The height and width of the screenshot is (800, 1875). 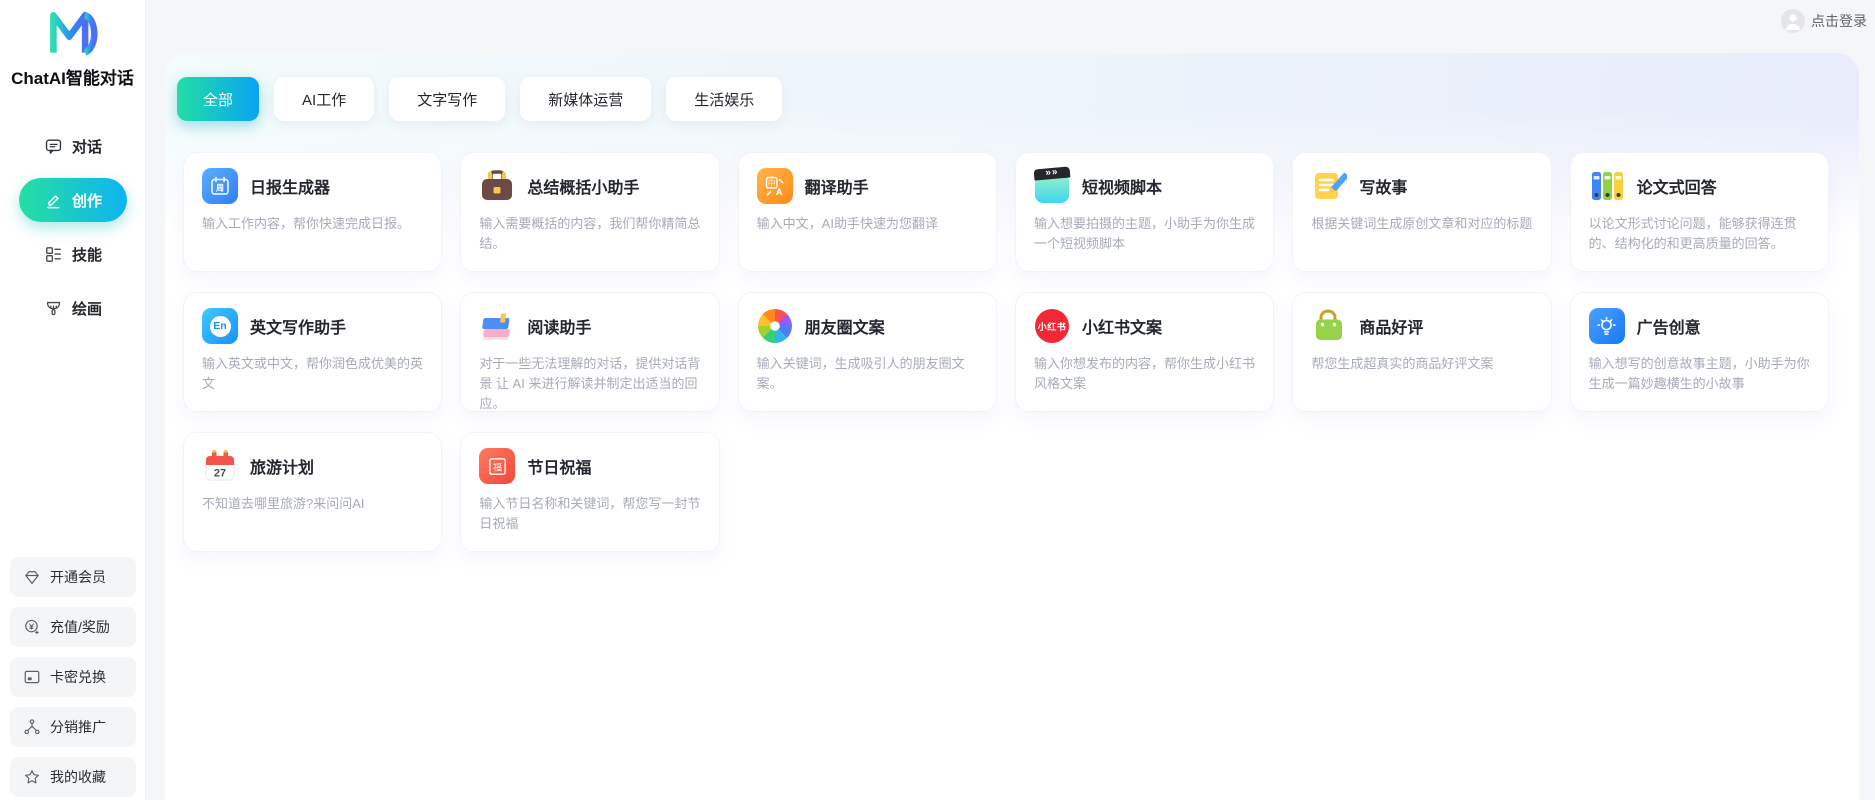 What do you see at coordinates (78, 727) in the screenshot?
I see `sidebar-item-label: 分销推广` at bounding box center [78, 727].